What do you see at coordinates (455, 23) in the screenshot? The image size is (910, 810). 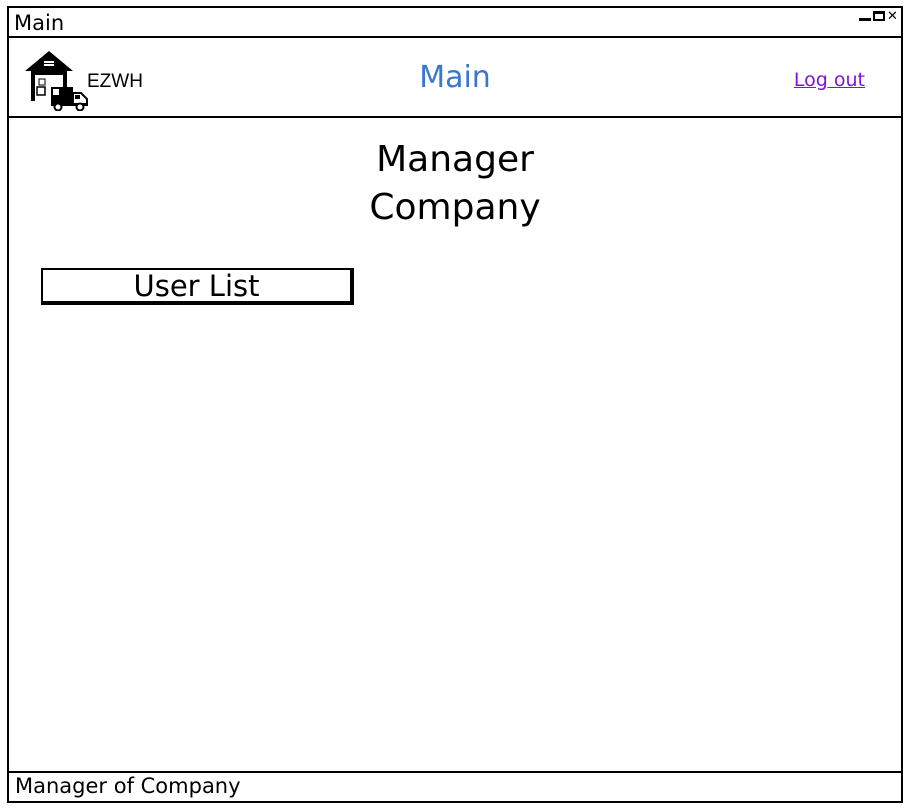 I see `title-bar: Main ✕` at bounding box center [455, 23].